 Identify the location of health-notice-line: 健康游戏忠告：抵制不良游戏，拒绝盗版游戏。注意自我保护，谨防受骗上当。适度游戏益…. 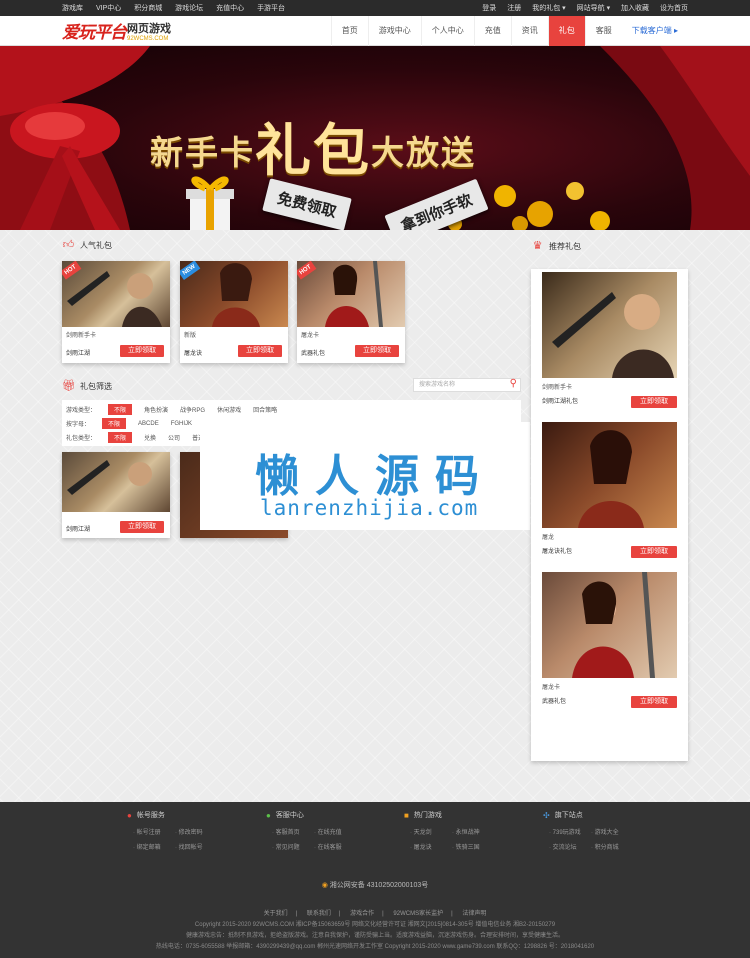
(374, 936).